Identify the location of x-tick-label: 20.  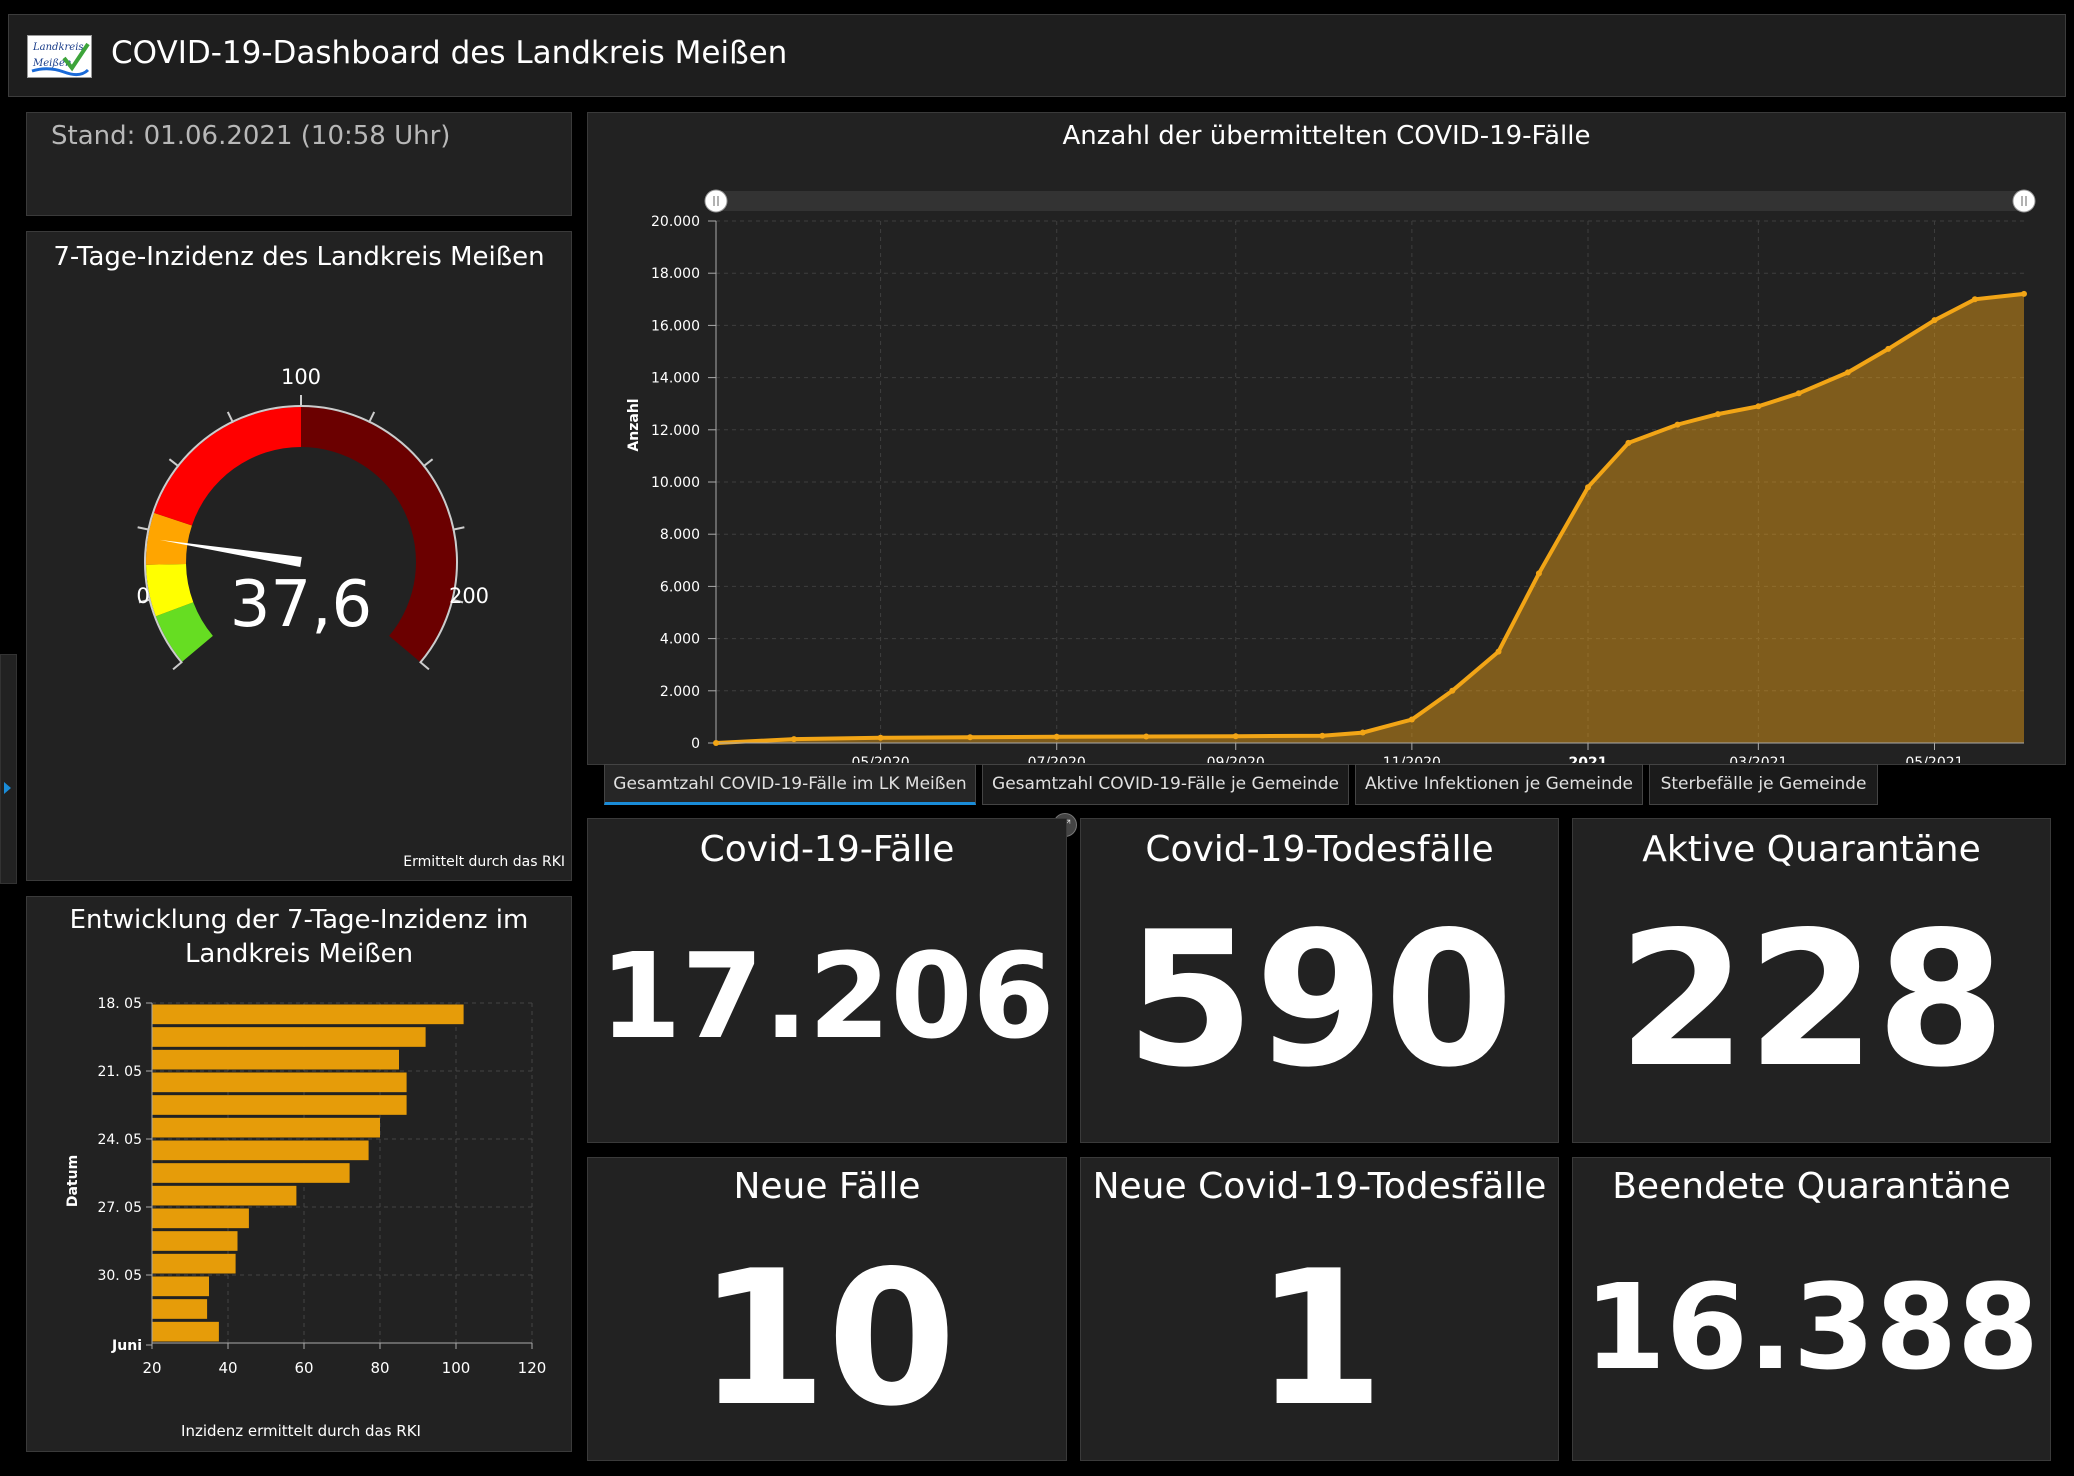
(151, 1368).